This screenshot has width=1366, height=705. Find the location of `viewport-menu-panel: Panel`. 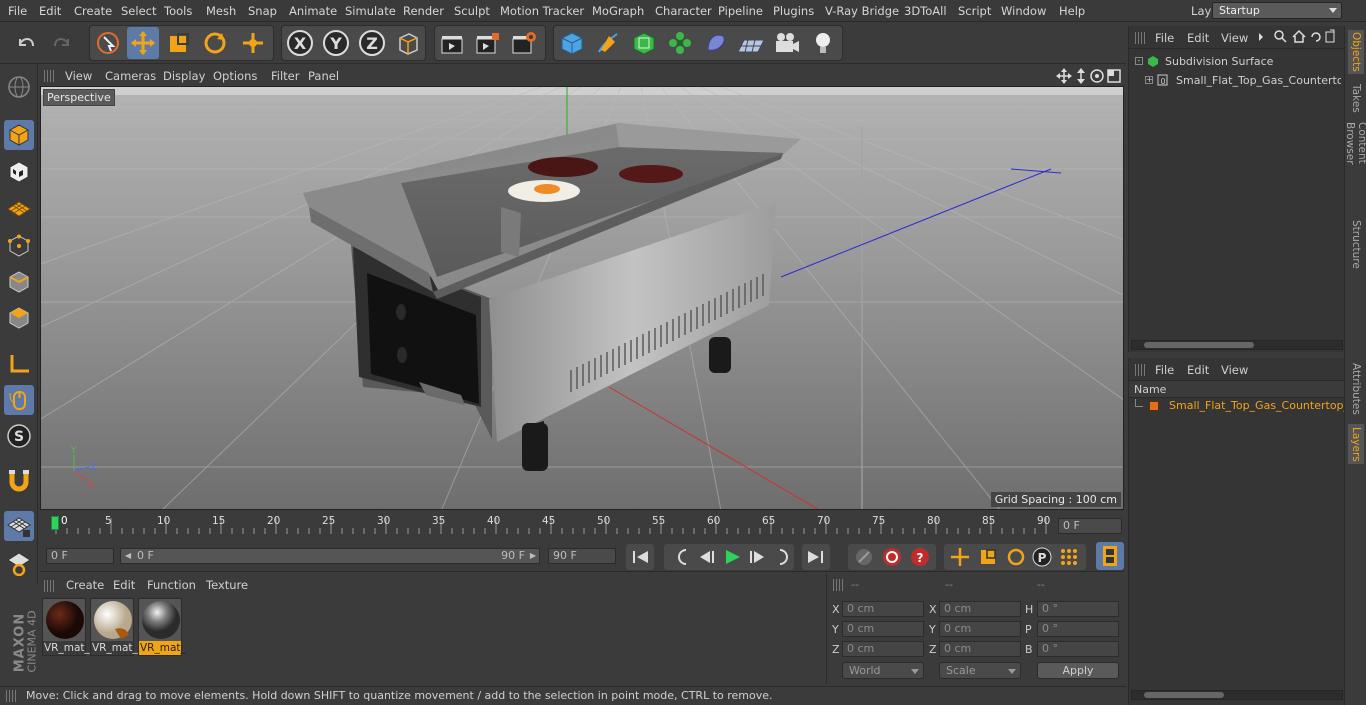

viewport-menu-panel: Panel is located at coordinates (323, 76).